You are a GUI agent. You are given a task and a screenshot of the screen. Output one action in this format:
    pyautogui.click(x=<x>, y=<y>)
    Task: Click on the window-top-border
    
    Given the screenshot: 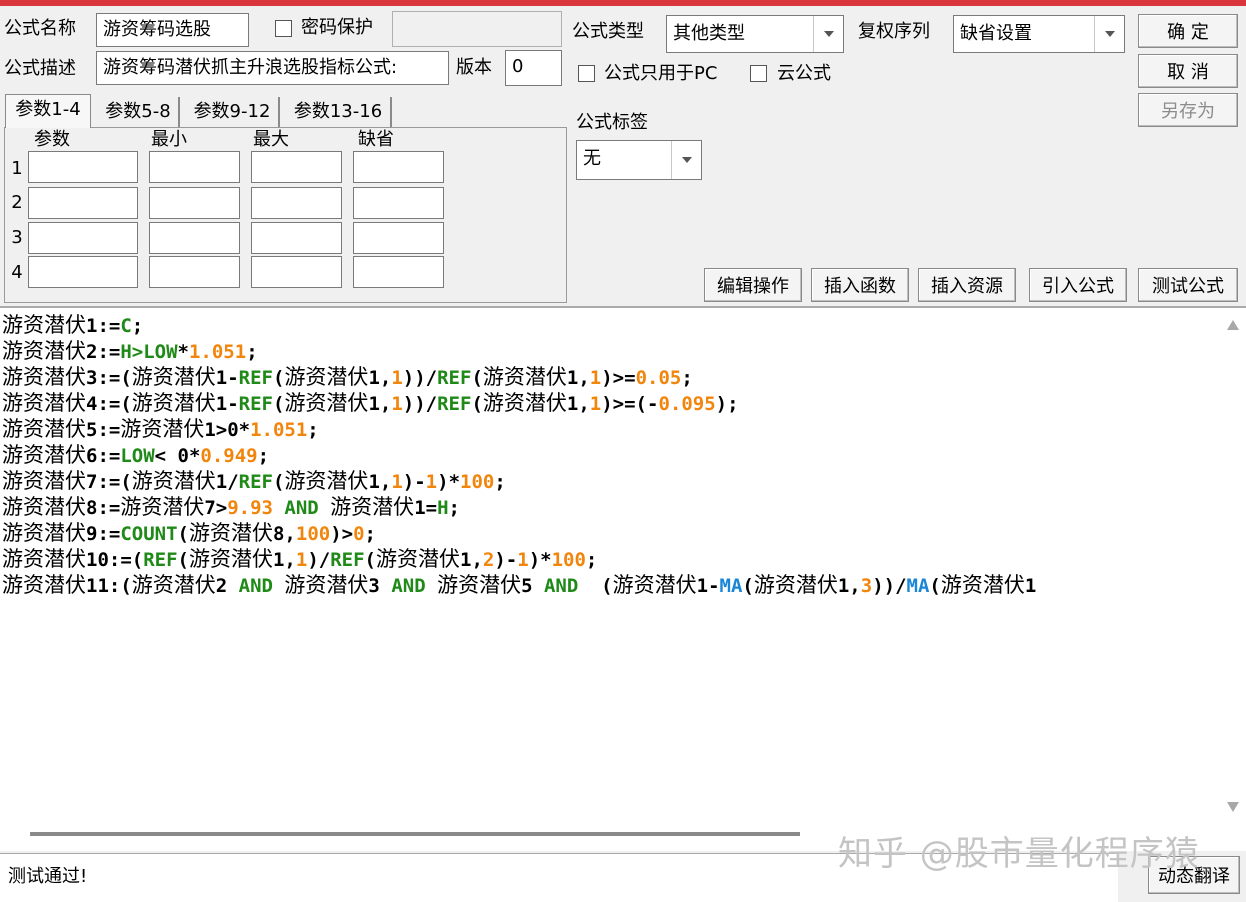 What is the action you would take?
    pyautogui.click(x=623, y=3)
    